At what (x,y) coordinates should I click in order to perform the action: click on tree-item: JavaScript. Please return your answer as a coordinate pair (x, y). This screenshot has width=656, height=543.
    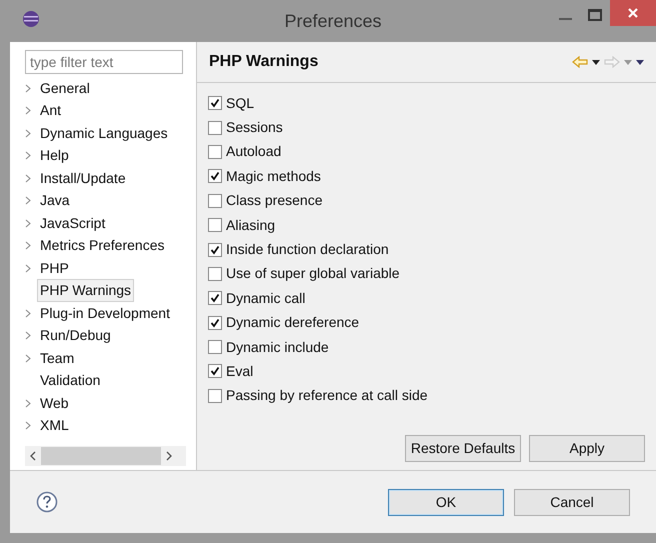
    Looking at the image, I should click on (72, 223).